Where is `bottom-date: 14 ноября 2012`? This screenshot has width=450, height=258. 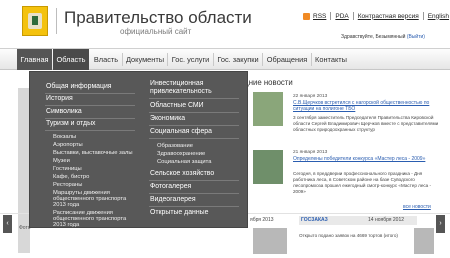
bottom-date: 14 ноября 2012 is located at coordinates (386, 220).